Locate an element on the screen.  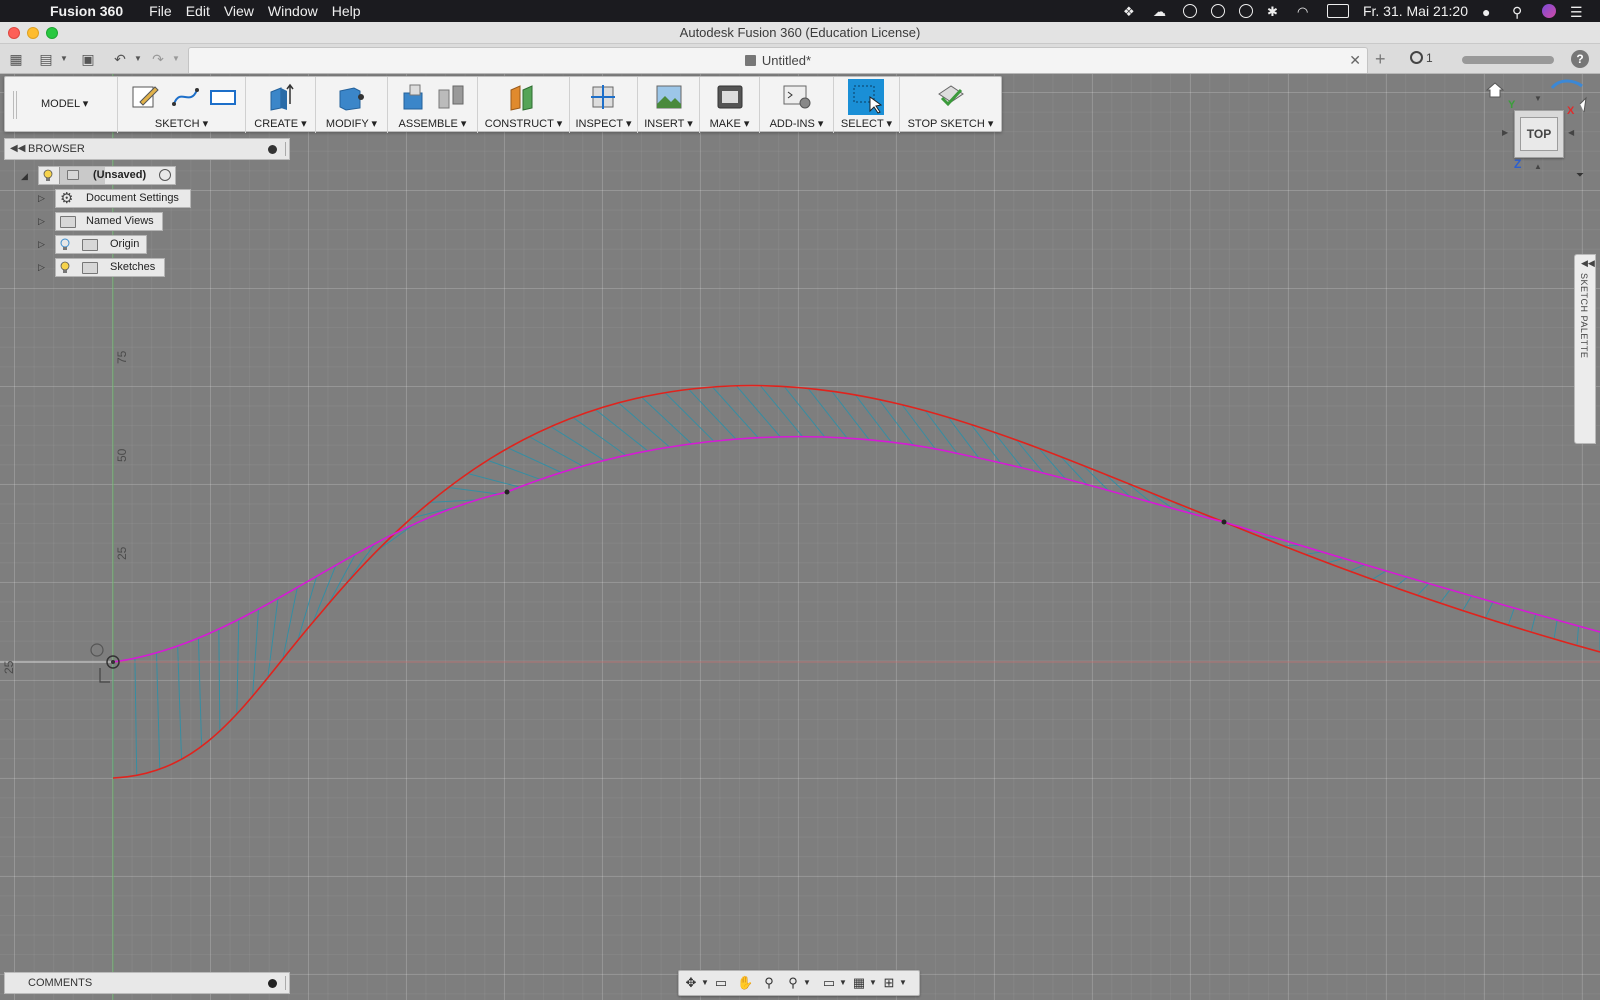
browser-item-origin: Origin is located at coordinates (101, 244).